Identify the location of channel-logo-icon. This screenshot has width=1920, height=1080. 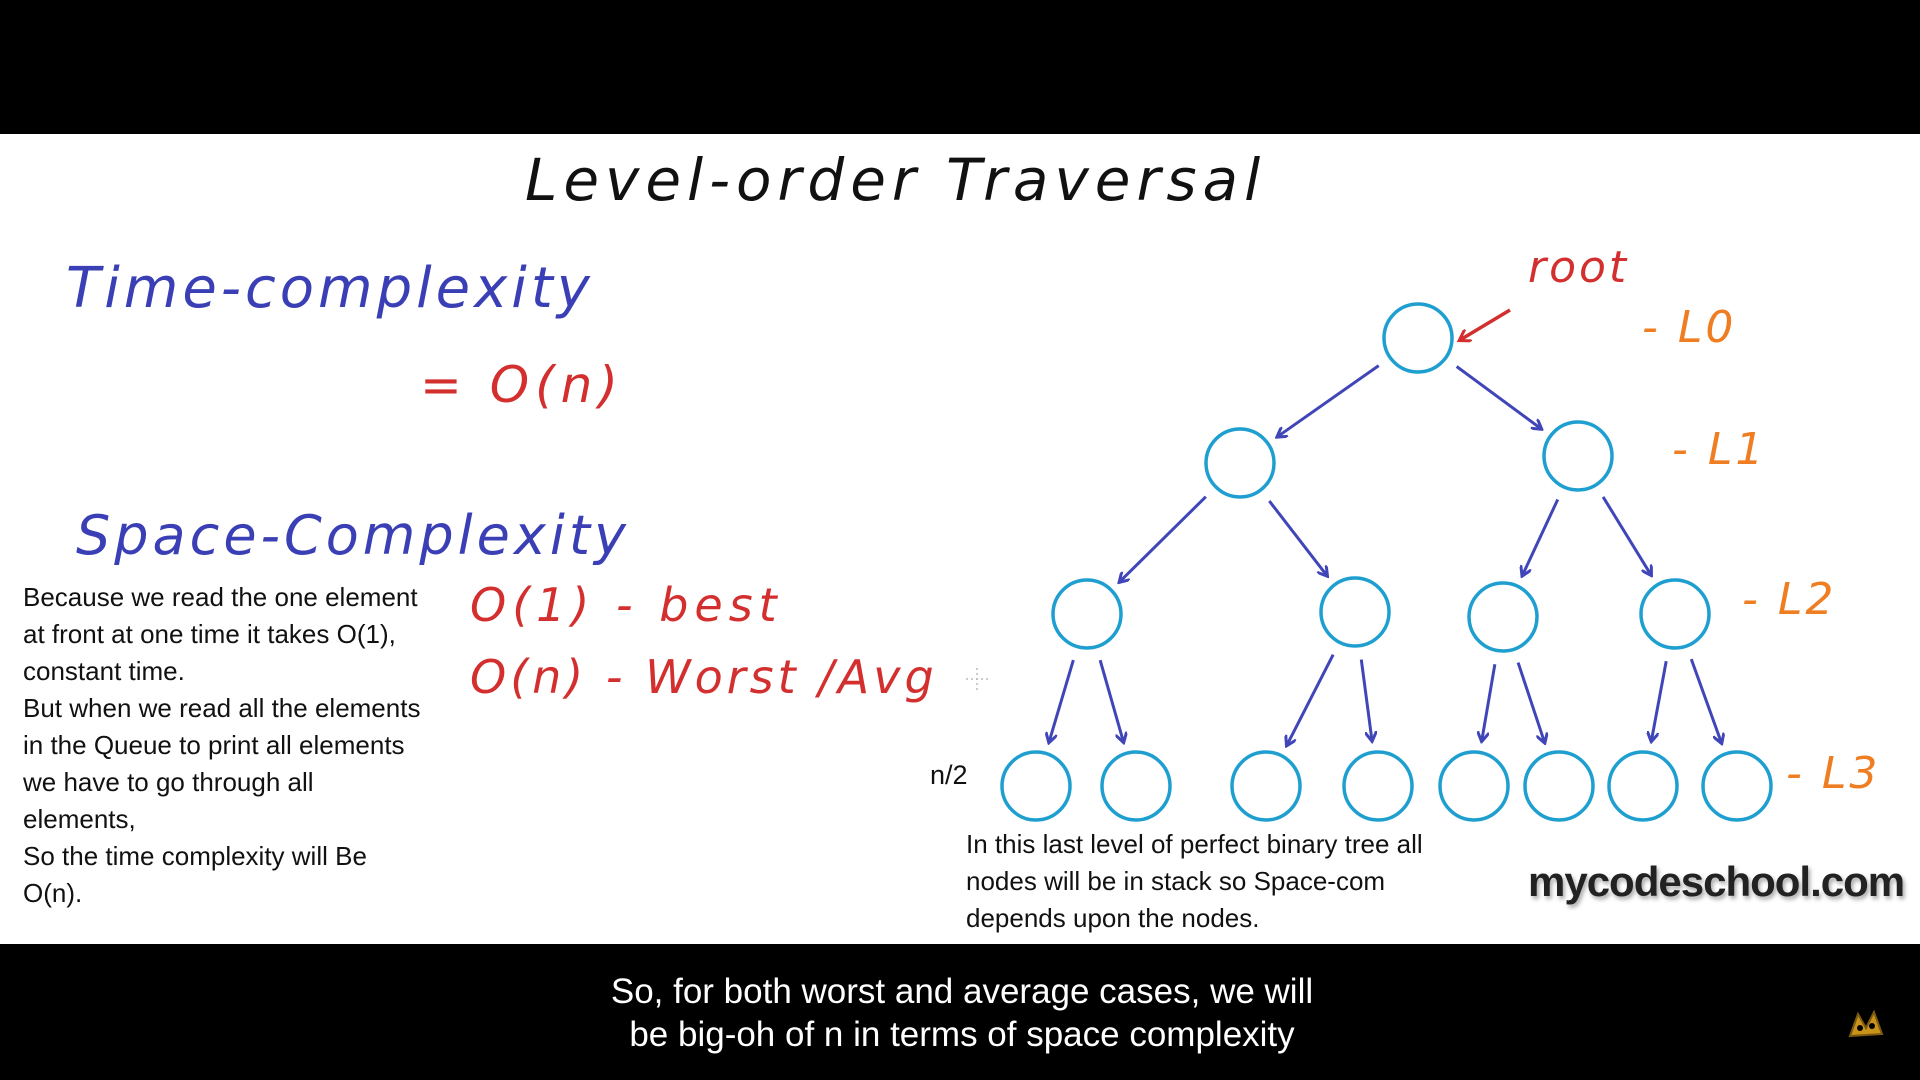
(1866, 1025).